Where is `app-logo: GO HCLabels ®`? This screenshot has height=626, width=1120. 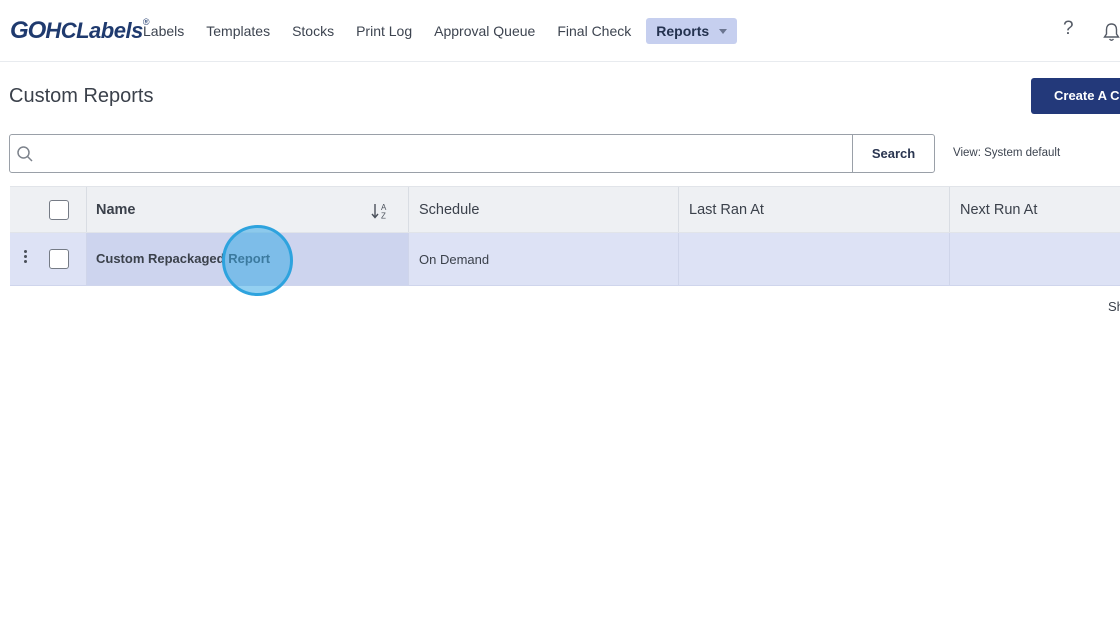
app-logo: GO HCLabels ® is located at coordinates (79, 31).